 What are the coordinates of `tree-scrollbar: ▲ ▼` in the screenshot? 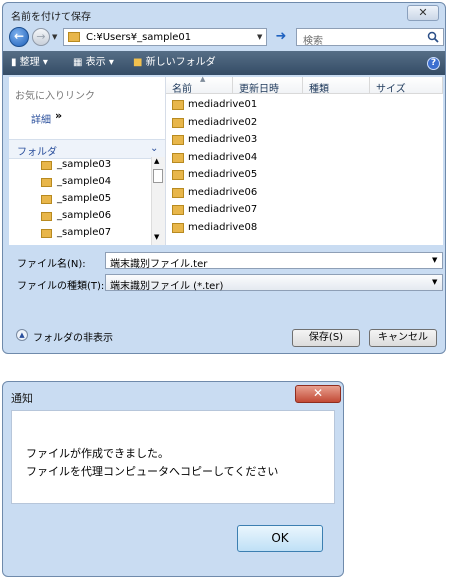 It's located at (158, 201).